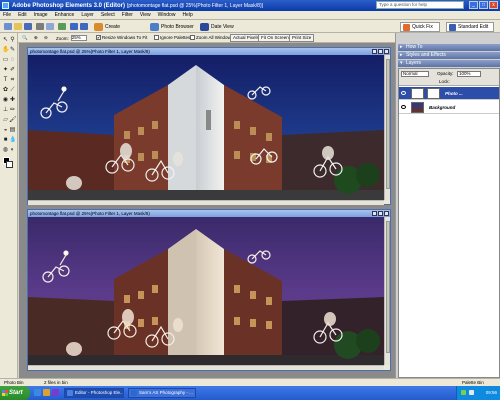 The height and width of the screenshot is (400, 500). I want to click on vertical-scrollbar-top, so click(387, 127).